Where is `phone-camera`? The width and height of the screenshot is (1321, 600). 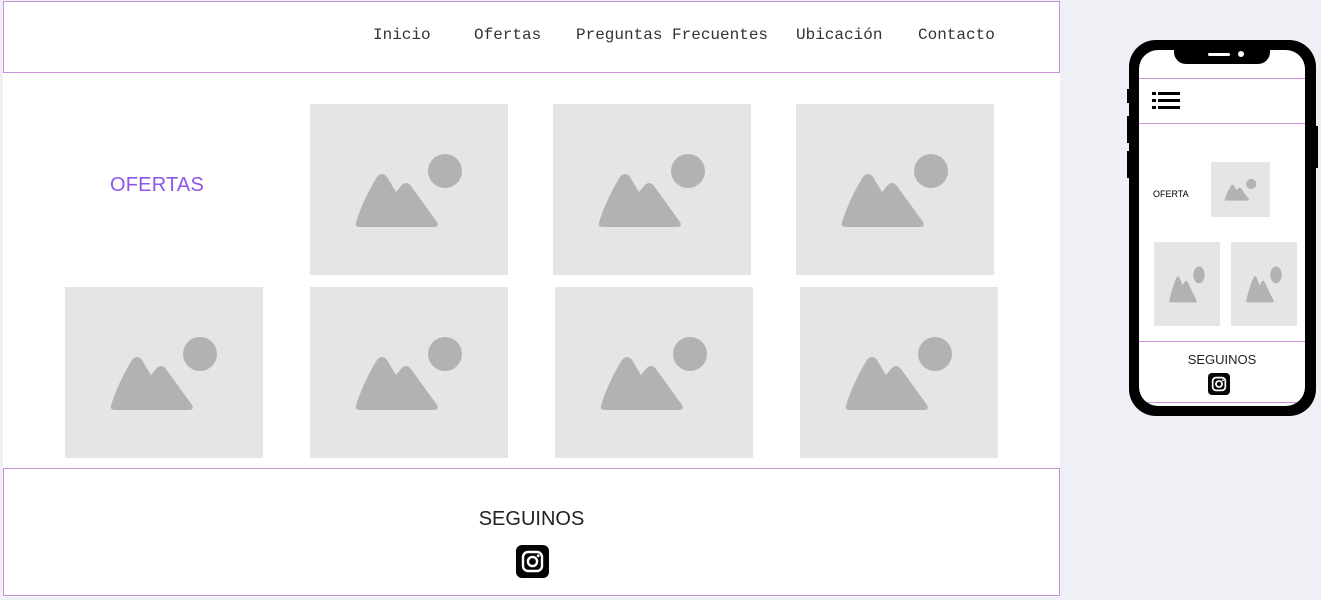 phone-camera is located at coordinates (1241, 54).